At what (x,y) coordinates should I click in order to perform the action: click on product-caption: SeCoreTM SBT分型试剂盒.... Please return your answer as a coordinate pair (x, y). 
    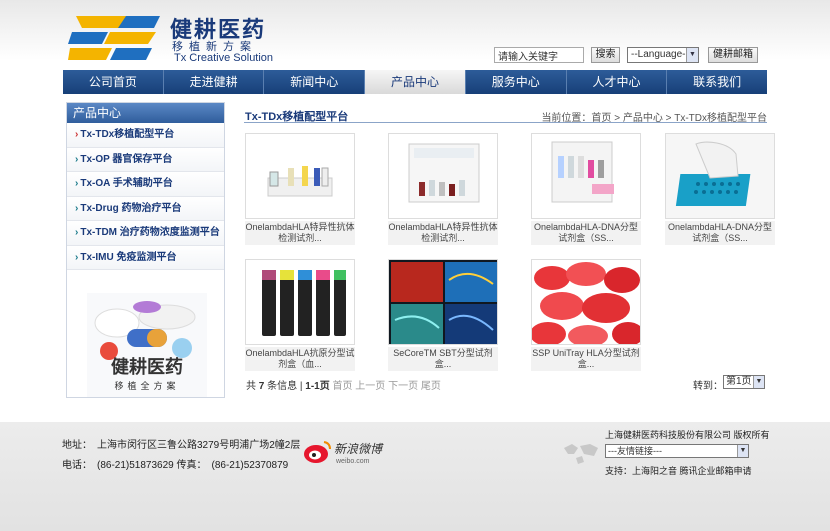
    Looking at the image, I should click on (443, 359).